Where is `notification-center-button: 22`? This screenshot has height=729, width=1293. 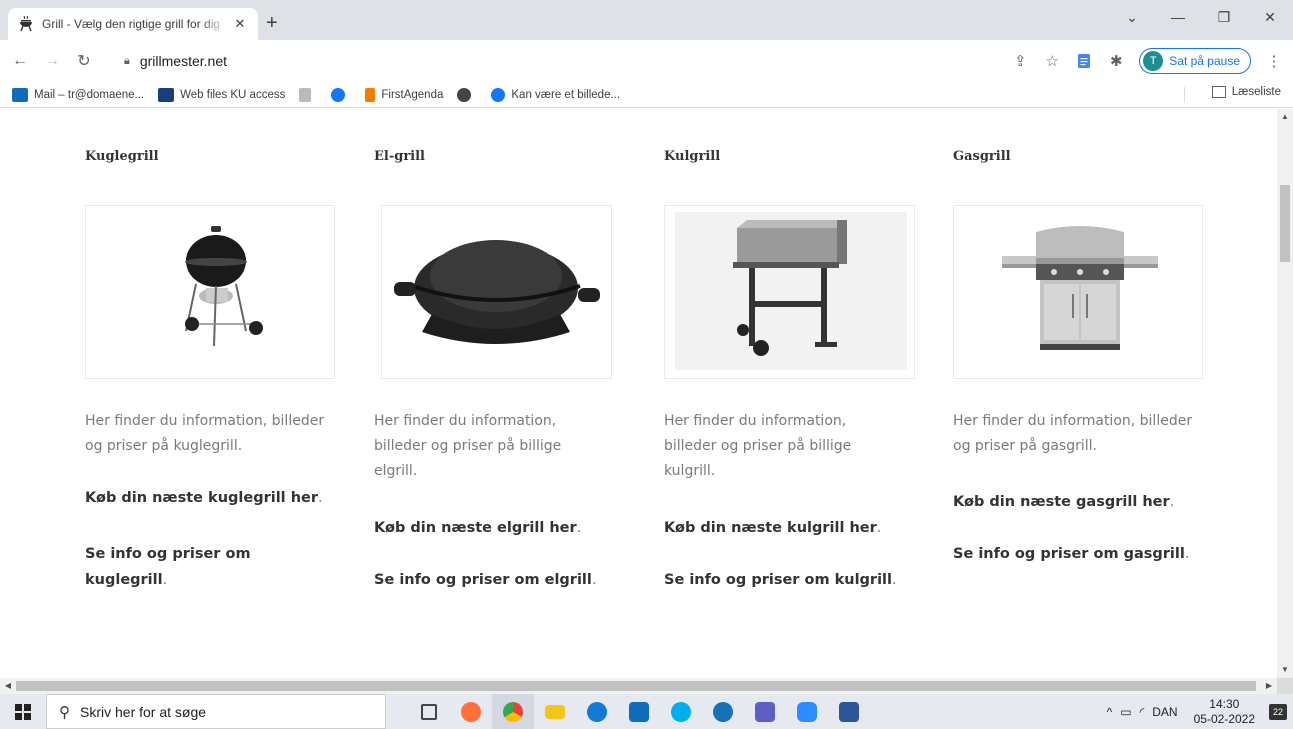
notification-center-button: 22 is located at coordinates (1278, 711).